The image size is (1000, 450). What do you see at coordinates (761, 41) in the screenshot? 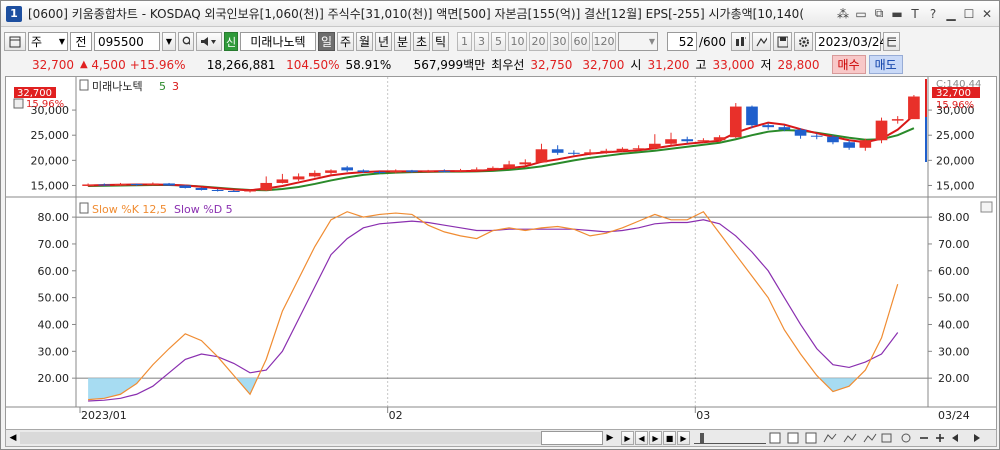
I see `draw-tool-icon` at bounding box center [761, 41].